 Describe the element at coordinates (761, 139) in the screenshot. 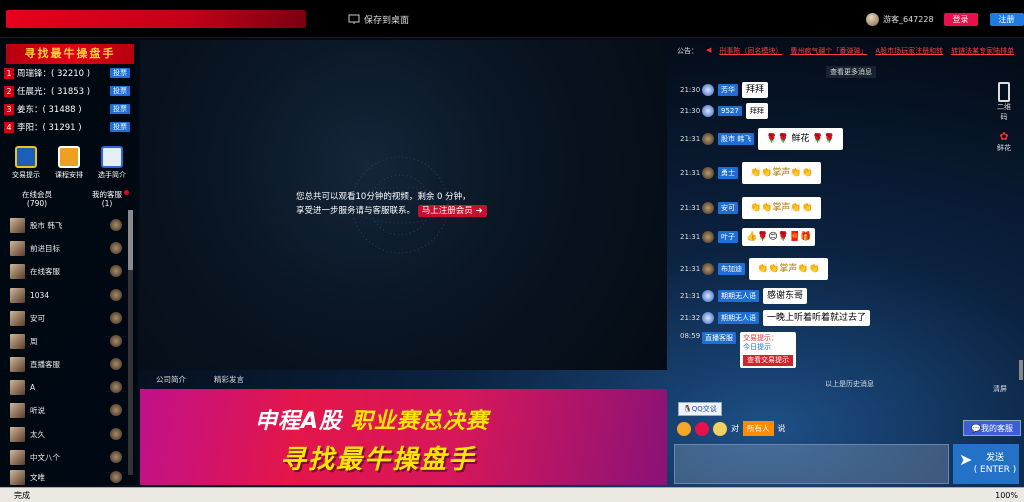

I see `chat-message: 21:31 股市 韩飞 🌹🌹 鲜花 🌹🌹` at that location.